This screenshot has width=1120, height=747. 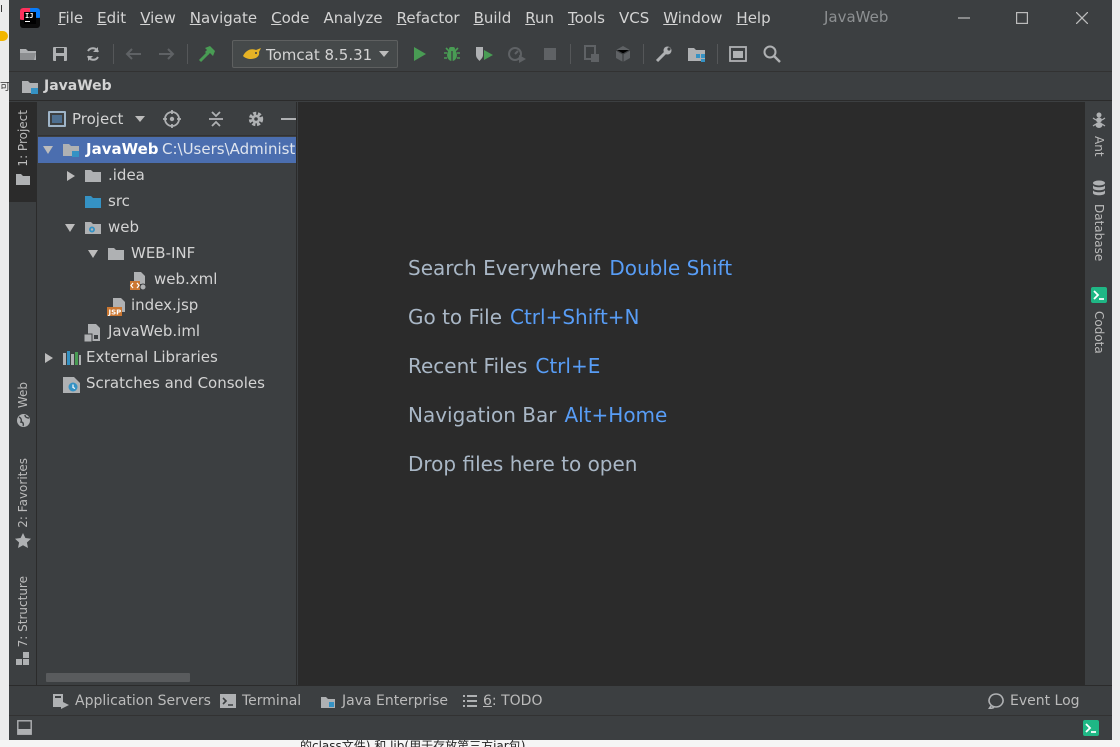 I want to click on hint-shortcut: Alt+Home, so click(x=616, y=415).